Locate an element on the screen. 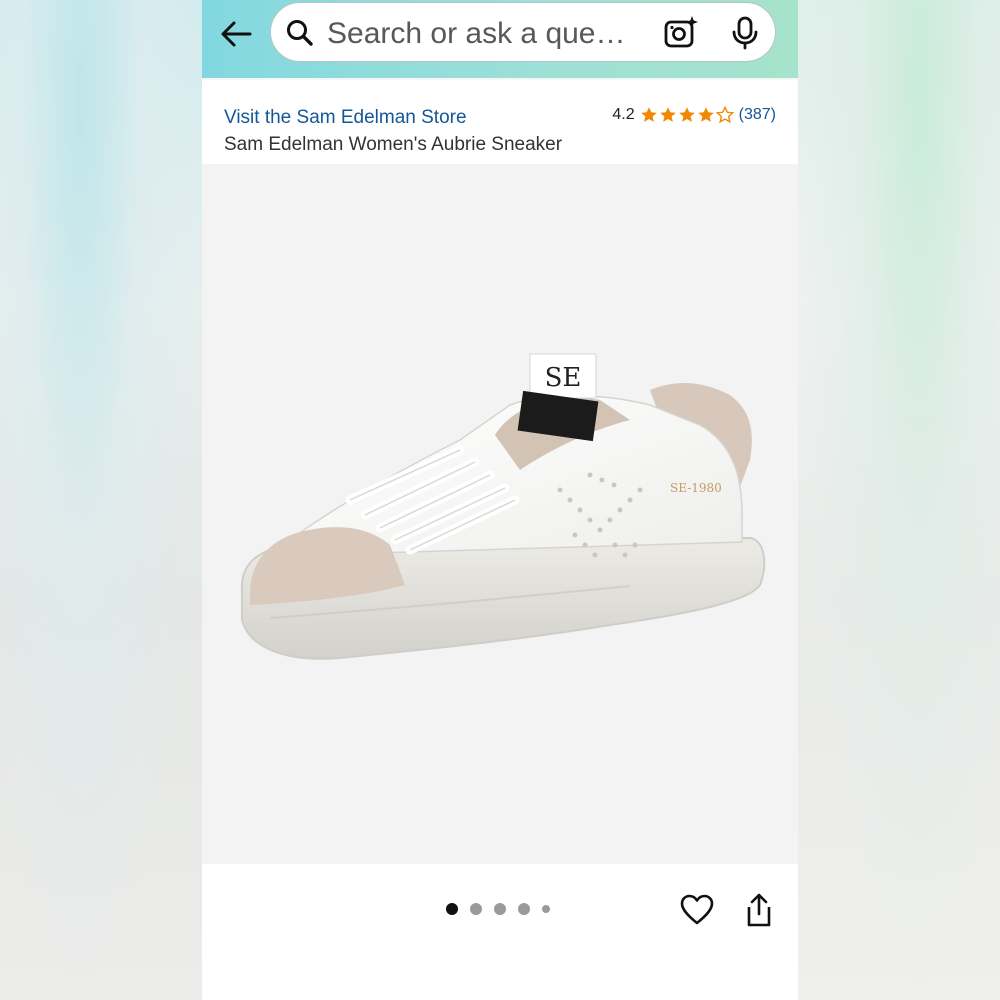 The image size is (1000, 1000). back-button is located at coordinates (236, 34).